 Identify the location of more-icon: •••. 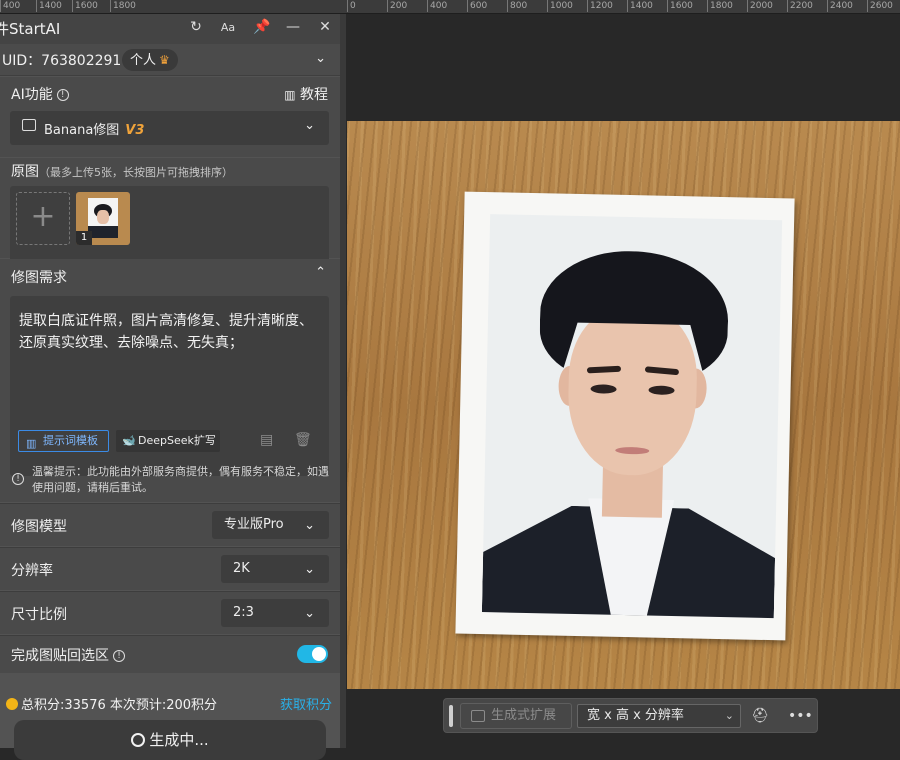
(800, 716).